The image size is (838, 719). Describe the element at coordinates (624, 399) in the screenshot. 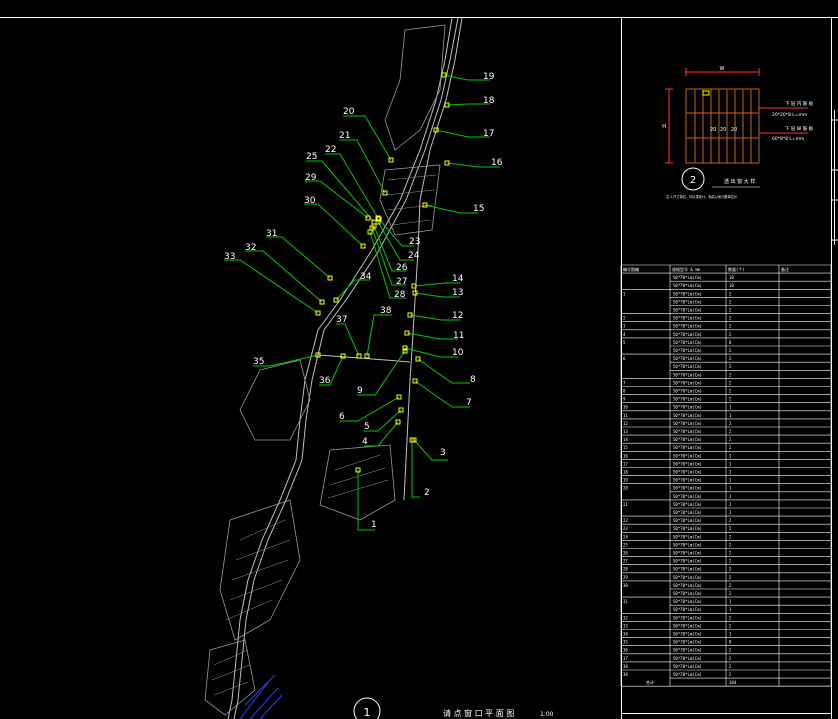

I see `table-cell-number: 9` at that location.